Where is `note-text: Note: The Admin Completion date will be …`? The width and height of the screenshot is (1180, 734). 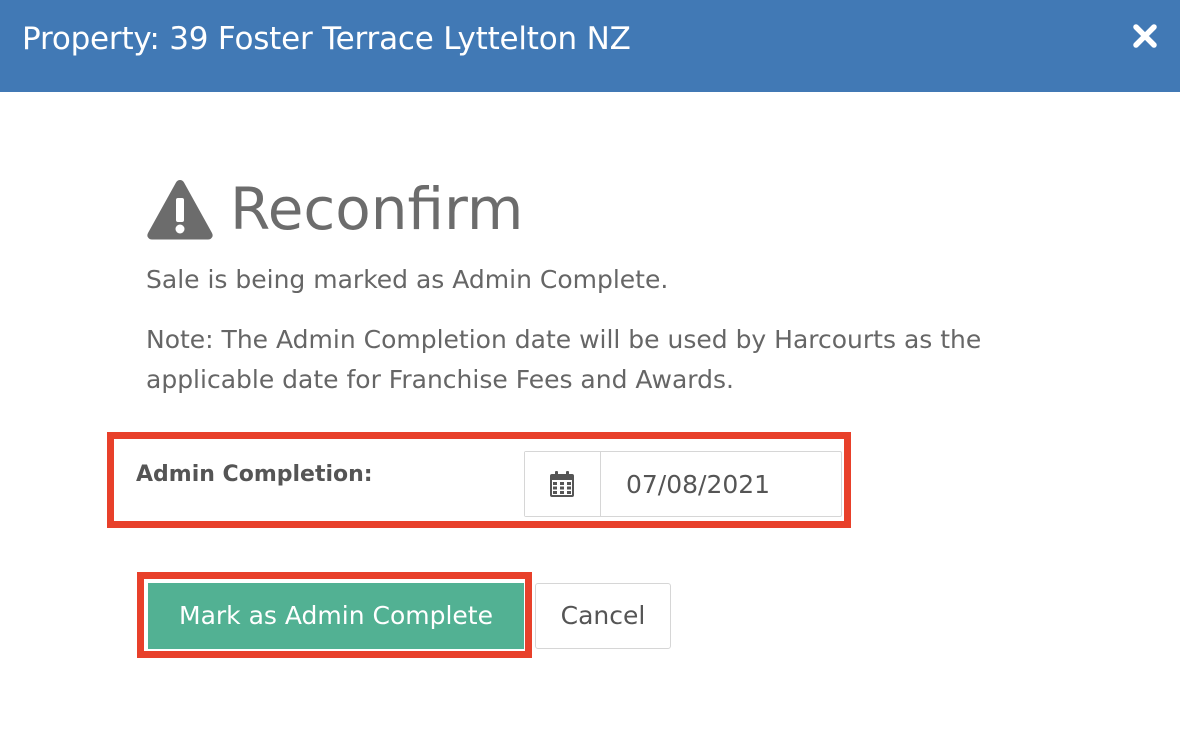
note-text: Note: The Admin Completion date will be … is located at coordinates (563, 360).